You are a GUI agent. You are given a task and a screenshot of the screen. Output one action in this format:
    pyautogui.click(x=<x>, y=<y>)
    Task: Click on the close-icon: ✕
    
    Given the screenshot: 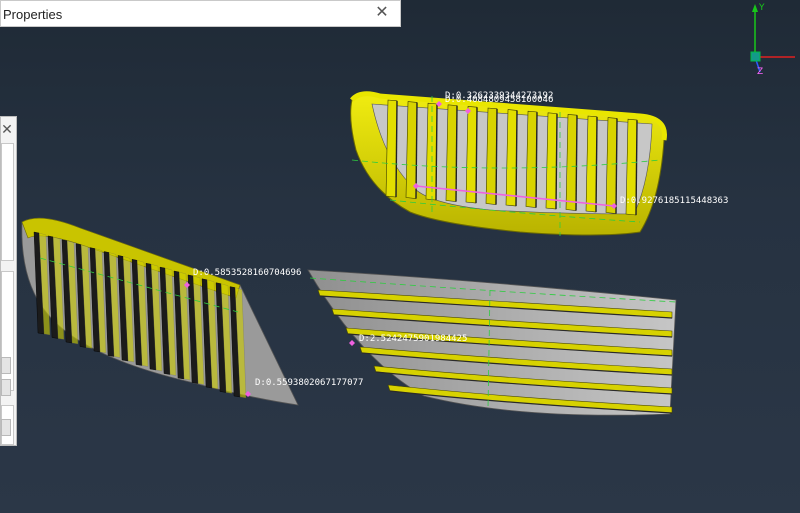 What is the action you would take?
    pyautogui.click(x=382, y=13)
    